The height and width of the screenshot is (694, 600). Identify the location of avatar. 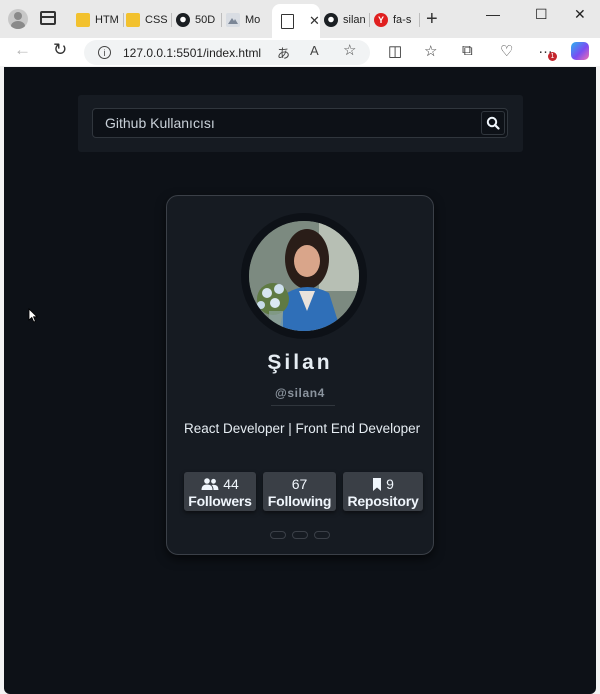
(304, 276).